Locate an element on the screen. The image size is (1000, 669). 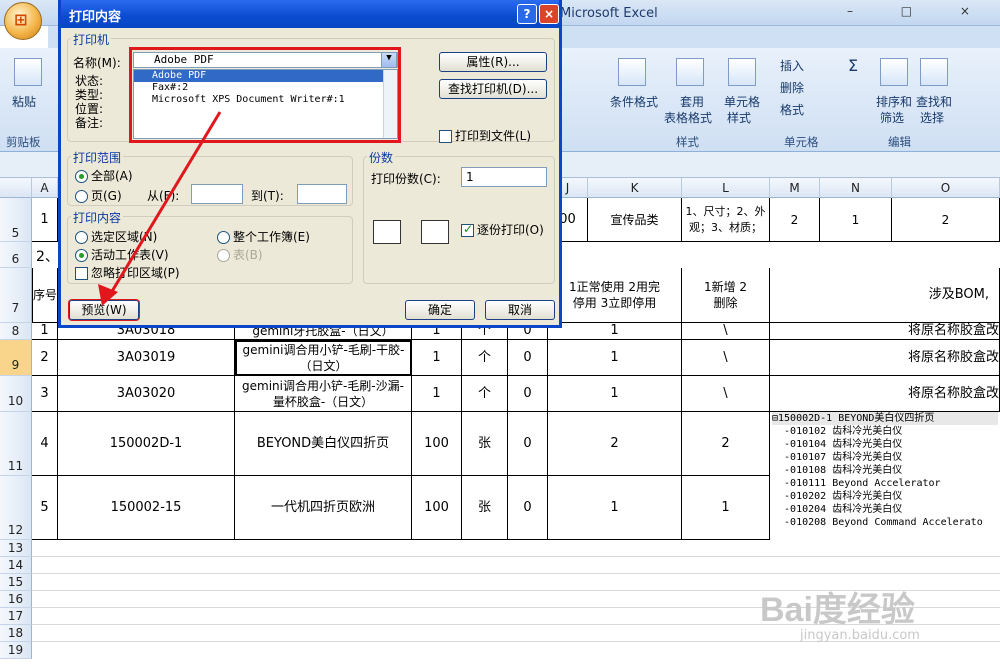
annotation-arrow is located at coordinates (160, 208).